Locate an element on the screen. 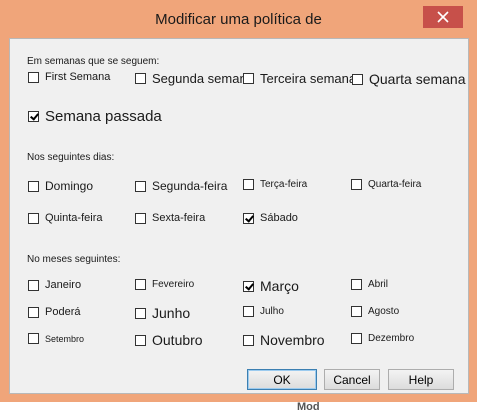 This screenshot has width=477, height=413. checkbox-day-thursday: Quinta-feira is located at coordinates (65, 218).